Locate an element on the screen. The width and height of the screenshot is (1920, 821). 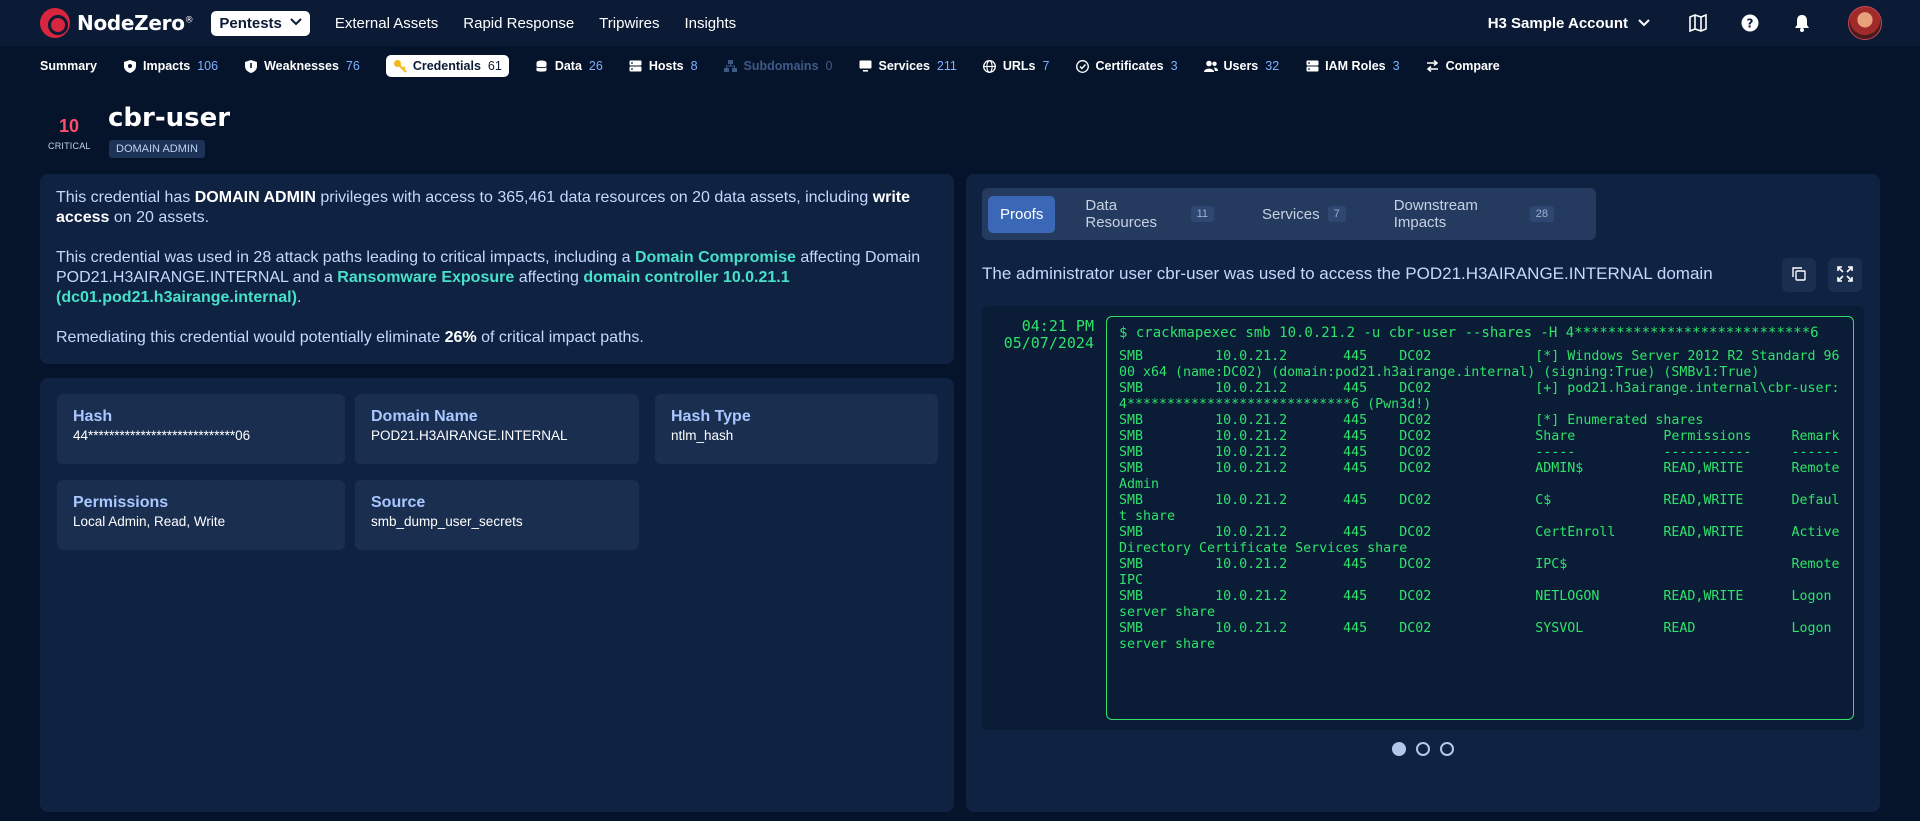
tab-services: Services 7 is located at coordinates (1304, 214).